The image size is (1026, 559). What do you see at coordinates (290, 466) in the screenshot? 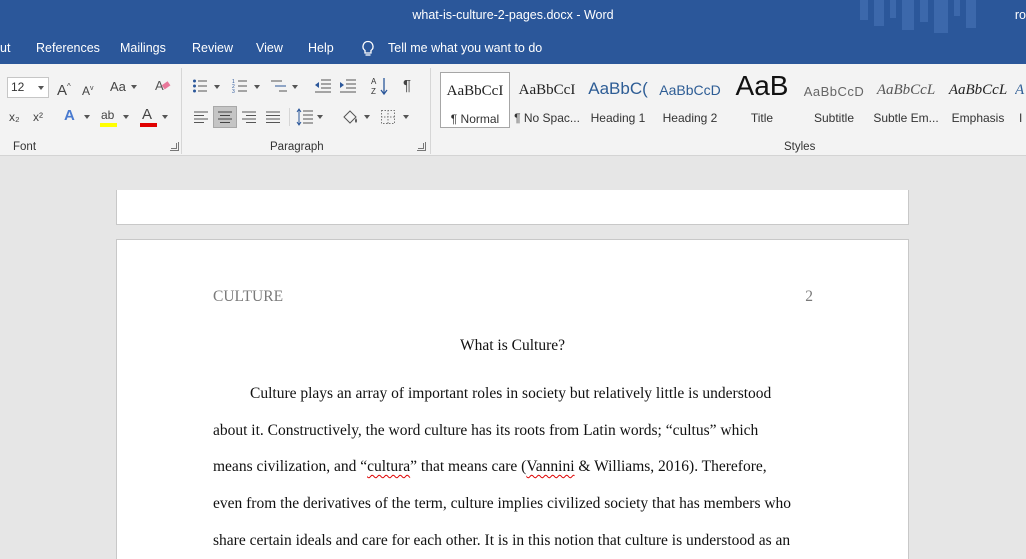
I see `text-run: means civilization, and “` at bounding box center [290, 466].